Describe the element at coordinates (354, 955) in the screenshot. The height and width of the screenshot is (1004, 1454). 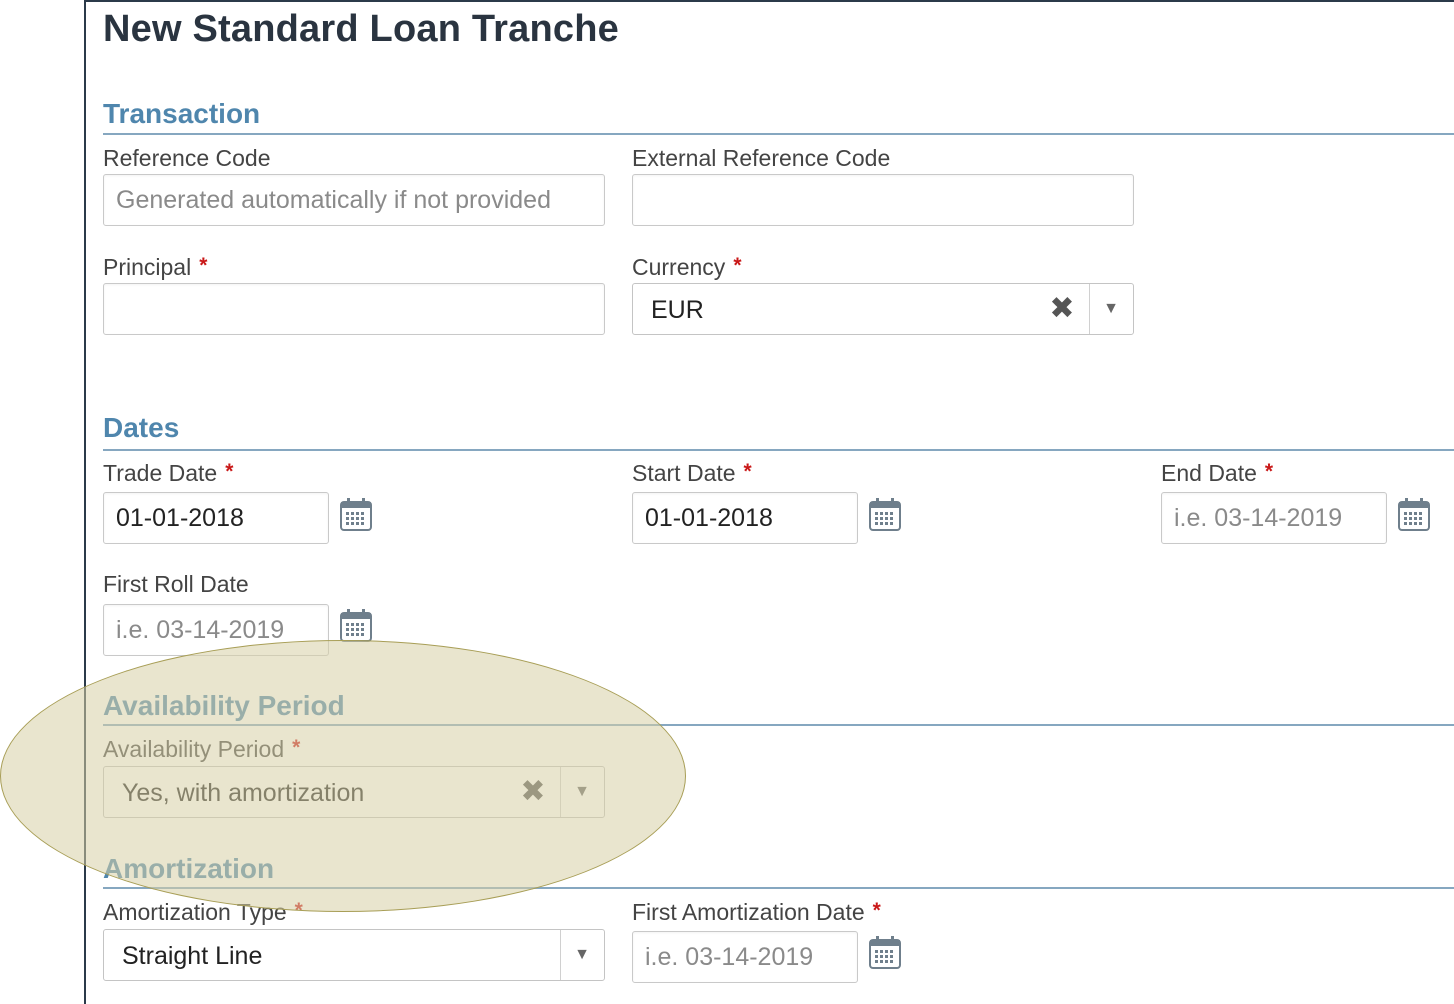
I see `amortization-type-select: Straight Line ▼` at that location.